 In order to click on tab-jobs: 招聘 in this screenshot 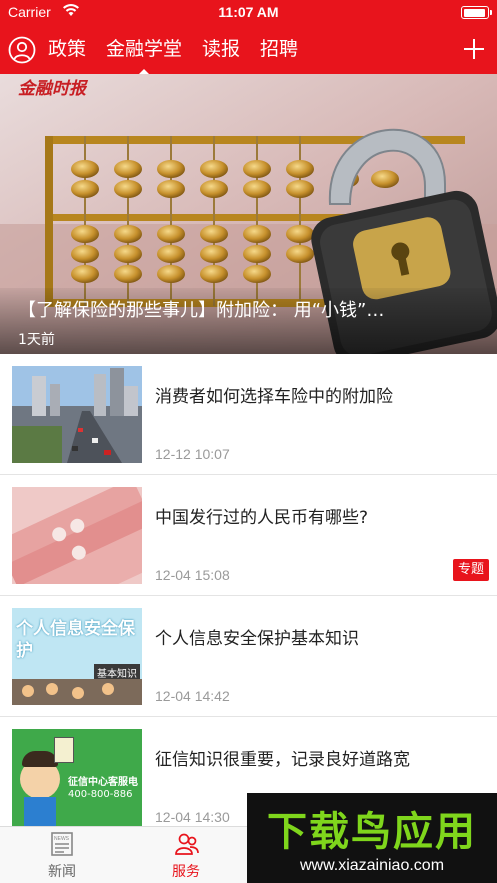, I will do `click(279, 50)`.